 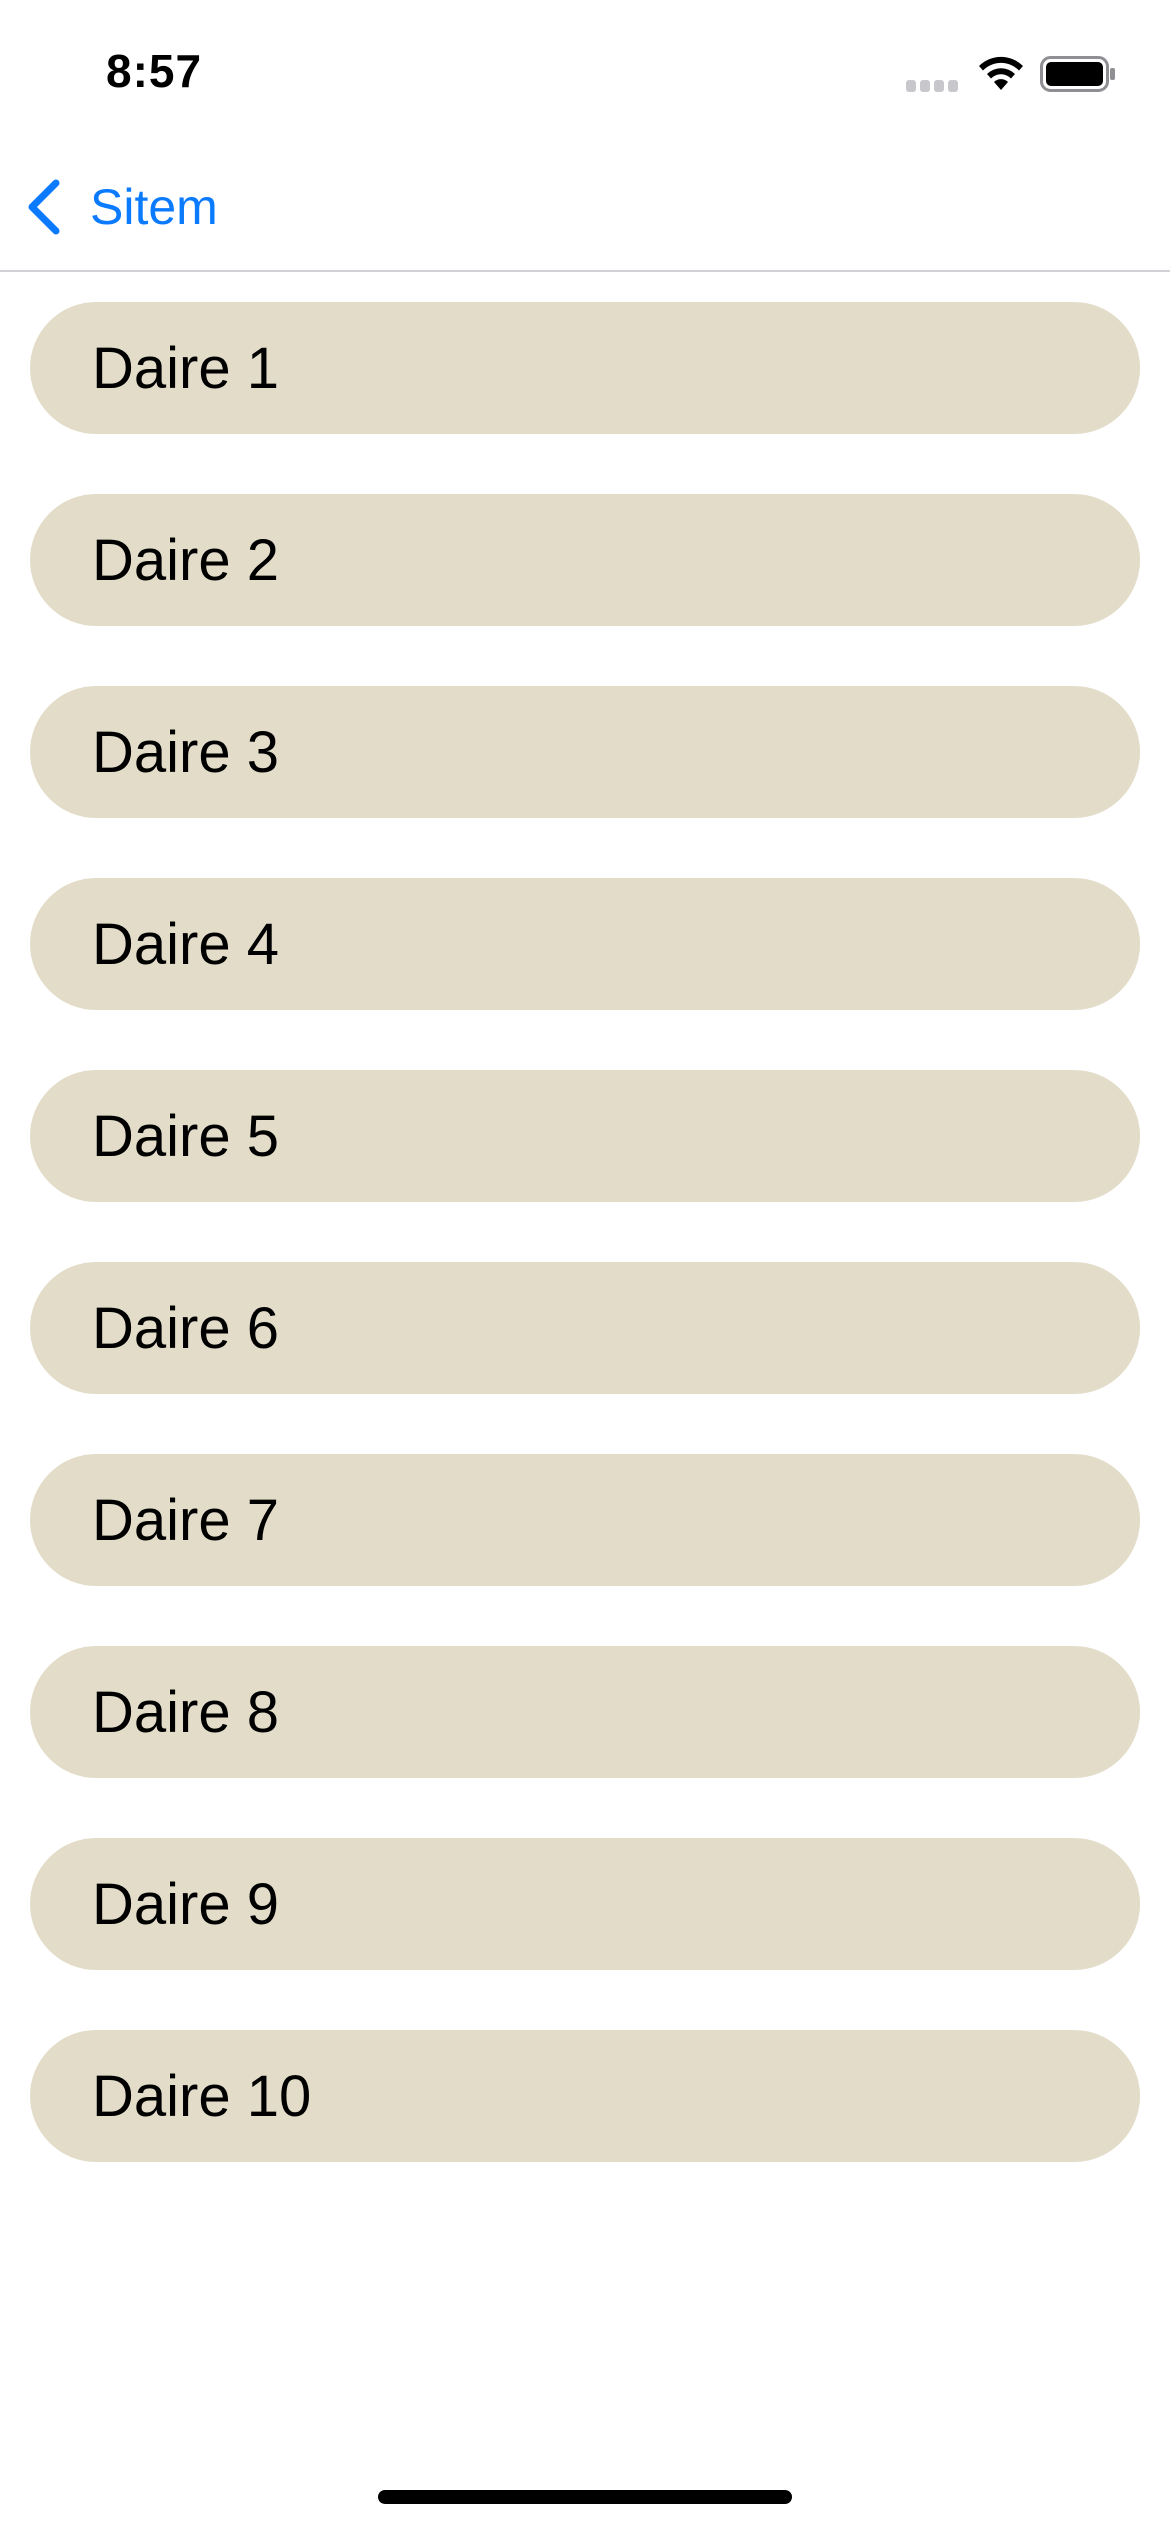 What do you see at coordinates (585, 1328) in the screenshot?
I see `list-item: Daire 6` at bounding box center [585, 1328].